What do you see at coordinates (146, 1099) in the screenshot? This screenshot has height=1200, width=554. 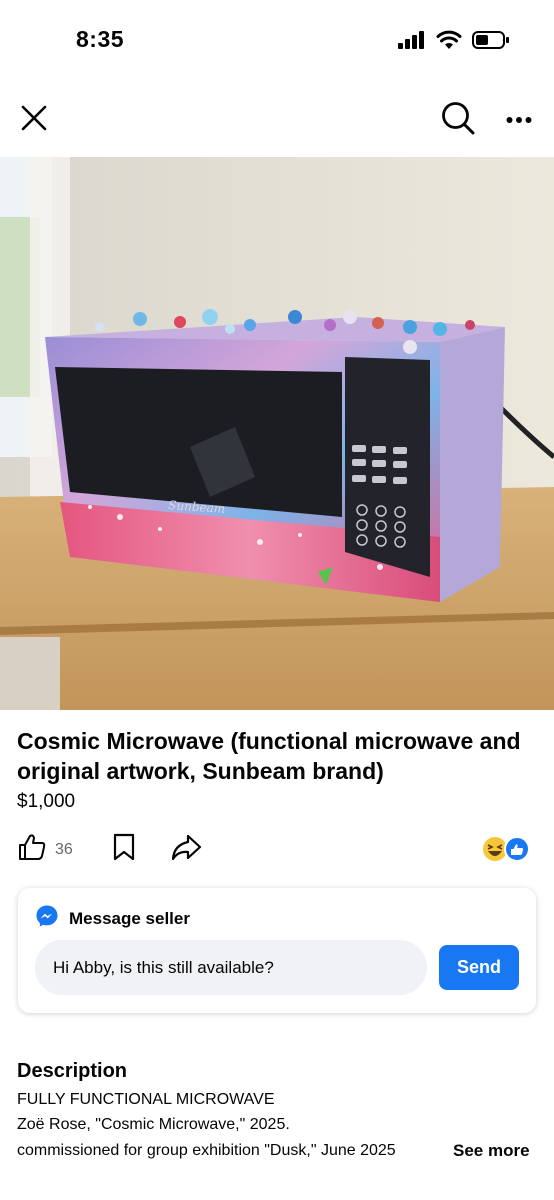 I see `description-line: FULLY FUNCTIONAL MICROWAVE` at bounding box center [146, 1099].